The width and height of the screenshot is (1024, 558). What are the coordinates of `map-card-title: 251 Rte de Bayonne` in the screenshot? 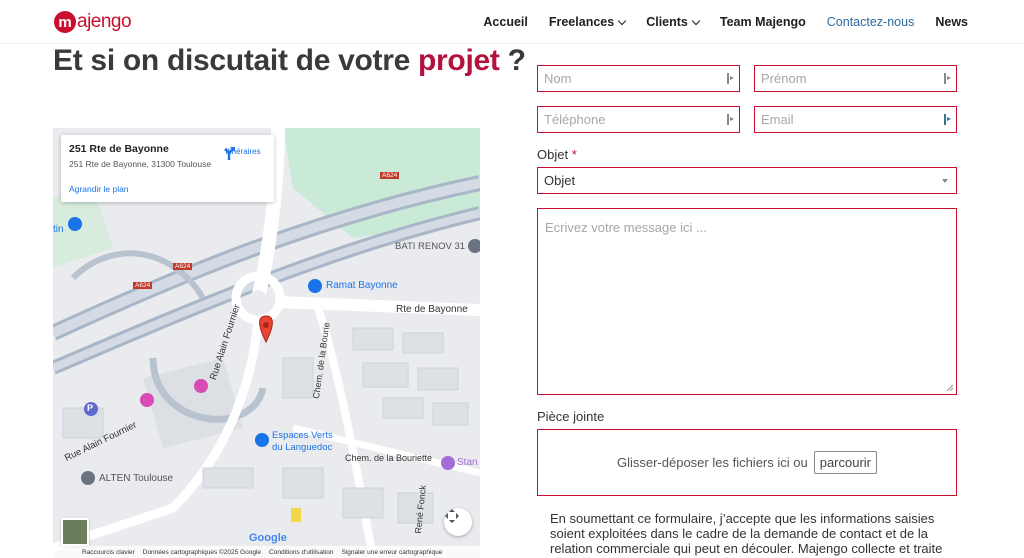 It's located at (119, 149).